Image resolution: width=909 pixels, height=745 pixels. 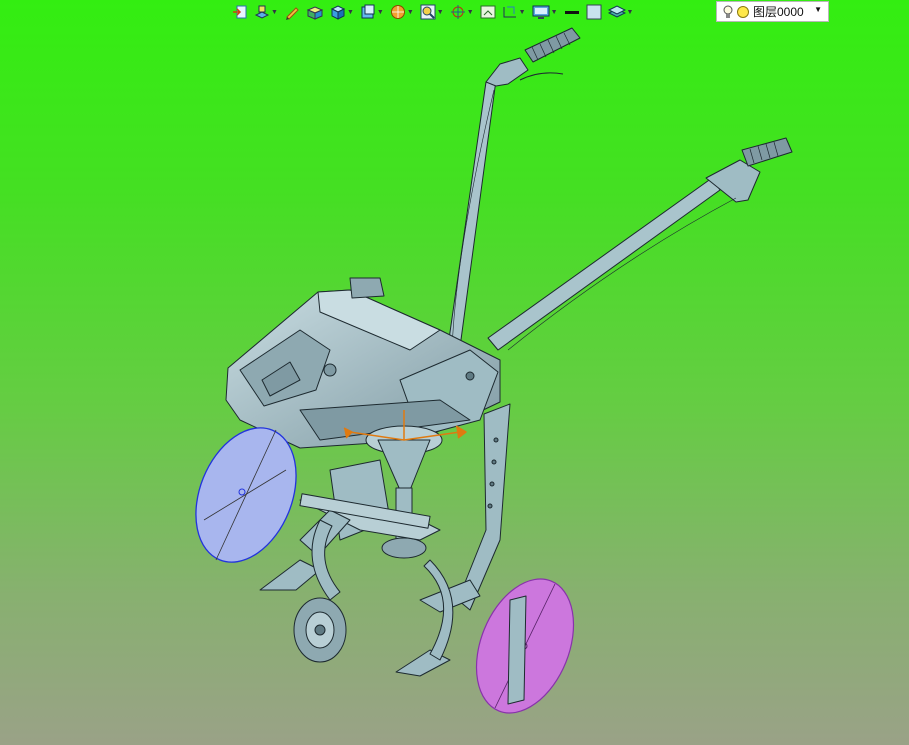 I want to click on sphere-icon, so click(x=397, y=12).